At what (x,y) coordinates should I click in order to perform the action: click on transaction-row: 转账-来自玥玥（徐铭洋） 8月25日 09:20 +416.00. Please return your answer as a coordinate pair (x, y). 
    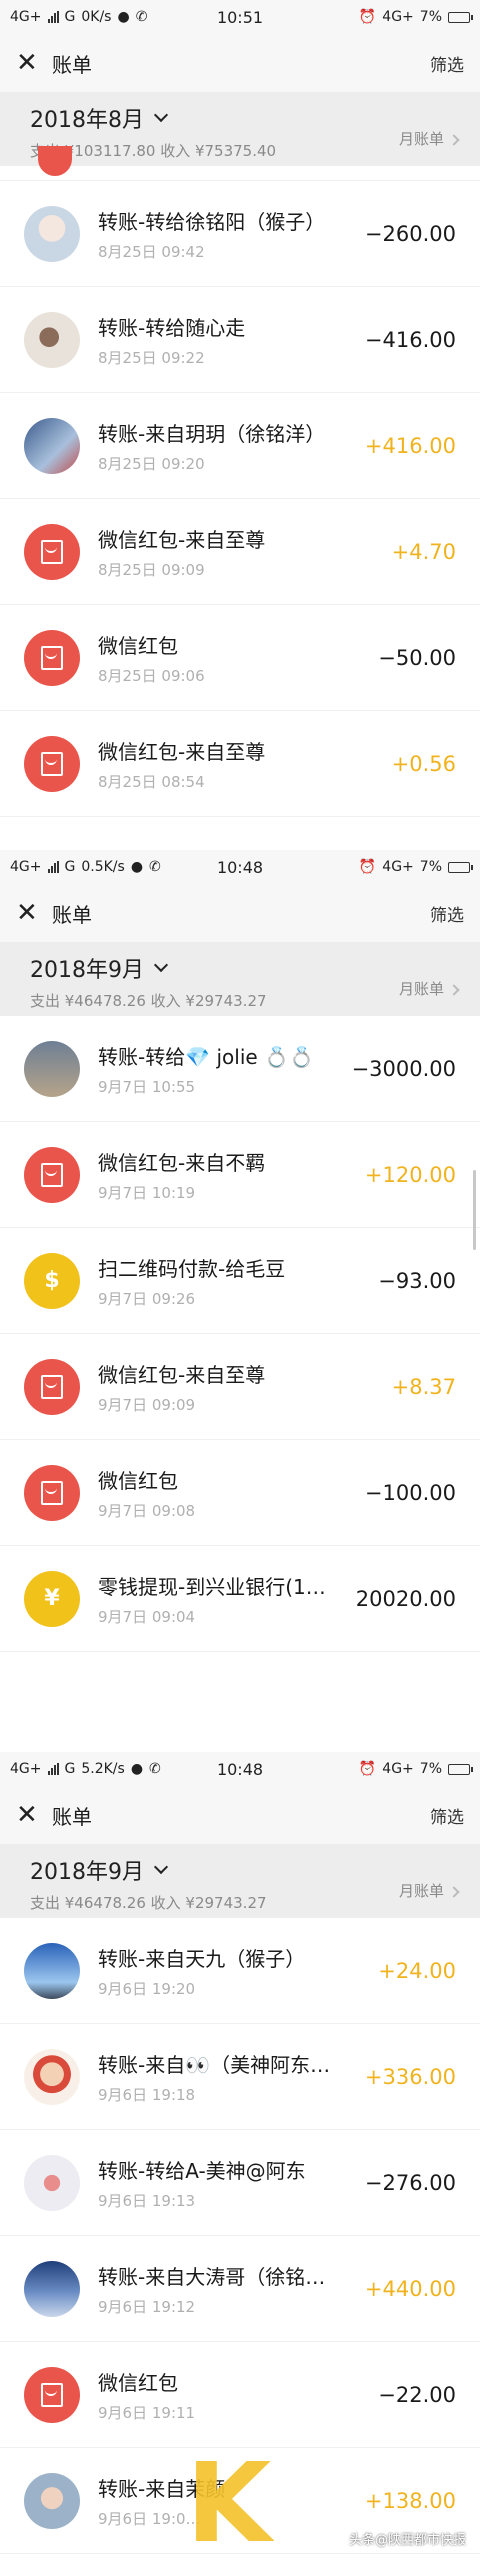
    Looking at the image, I should click on (240, 446).